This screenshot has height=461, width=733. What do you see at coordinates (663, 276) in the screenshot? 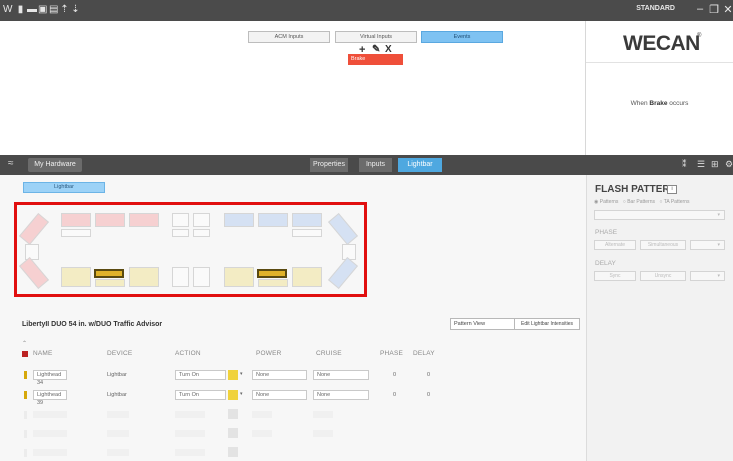
I see `delay-unsync-button: Unsync` at bounding box center [663, 276].